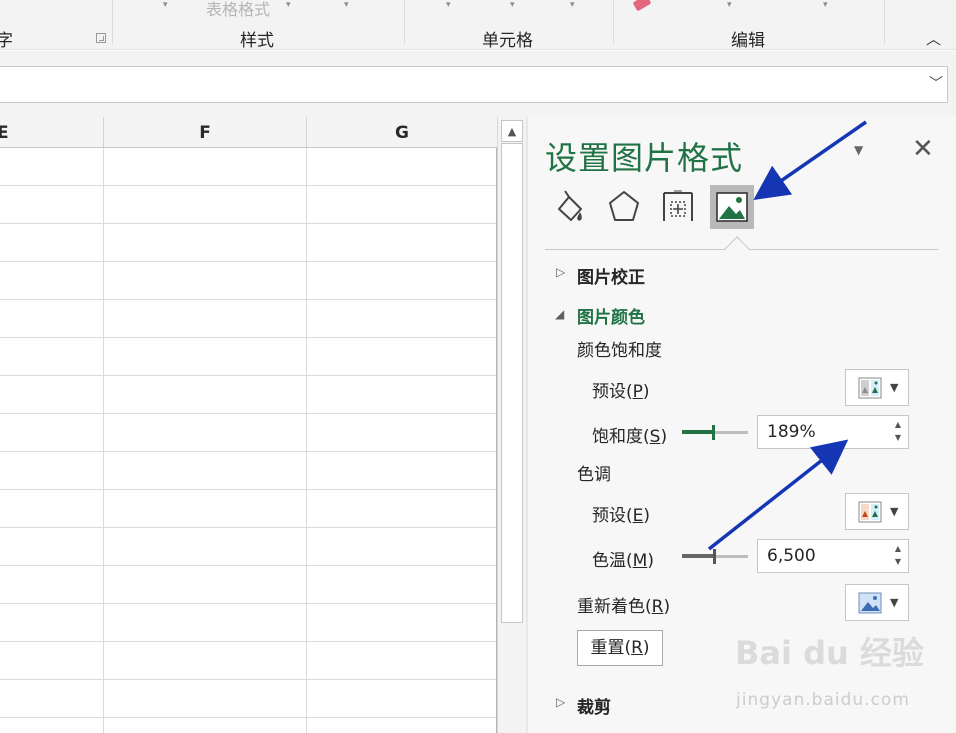 This screenshot has width=956, height=733. Describe the element at coordinates (594, 705) in the screenshot. I see `section-crop: 裁剪` at that location.